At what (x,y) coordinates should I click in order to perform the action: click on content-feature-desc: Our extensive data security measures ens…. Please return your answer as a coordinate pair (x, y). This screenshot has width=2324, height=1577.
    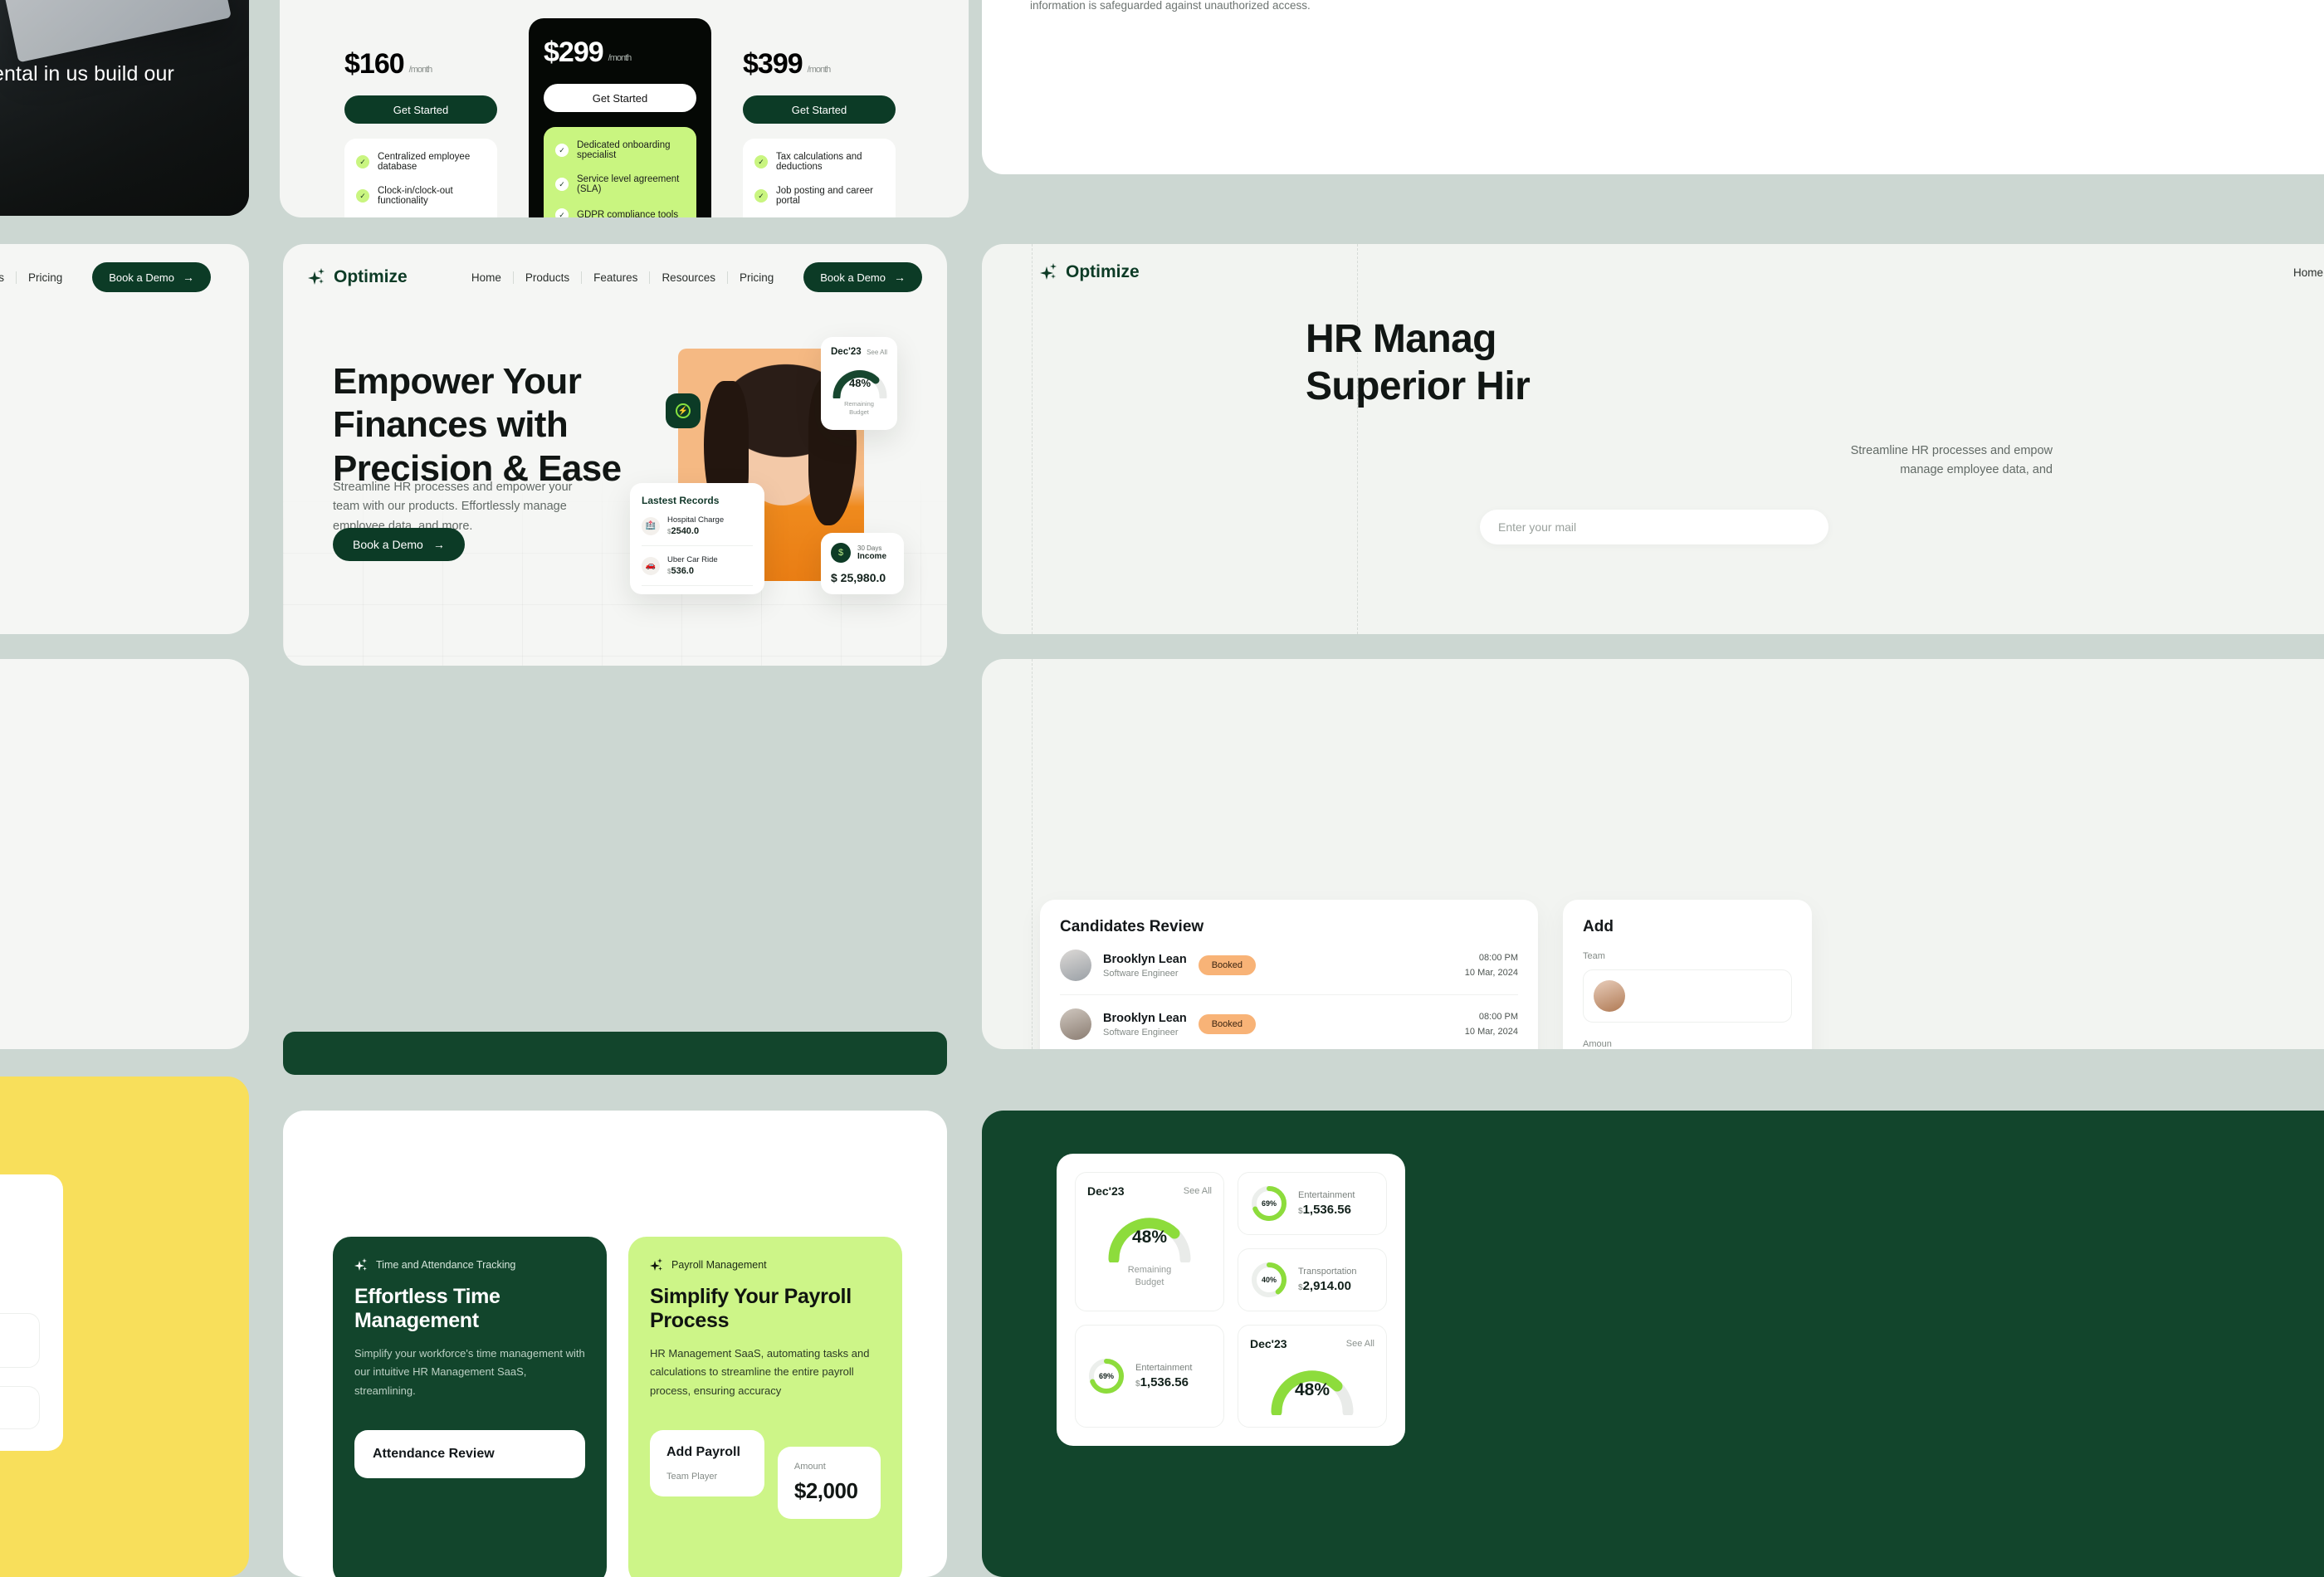
    Looking at the image, I should click on (1170, 6).